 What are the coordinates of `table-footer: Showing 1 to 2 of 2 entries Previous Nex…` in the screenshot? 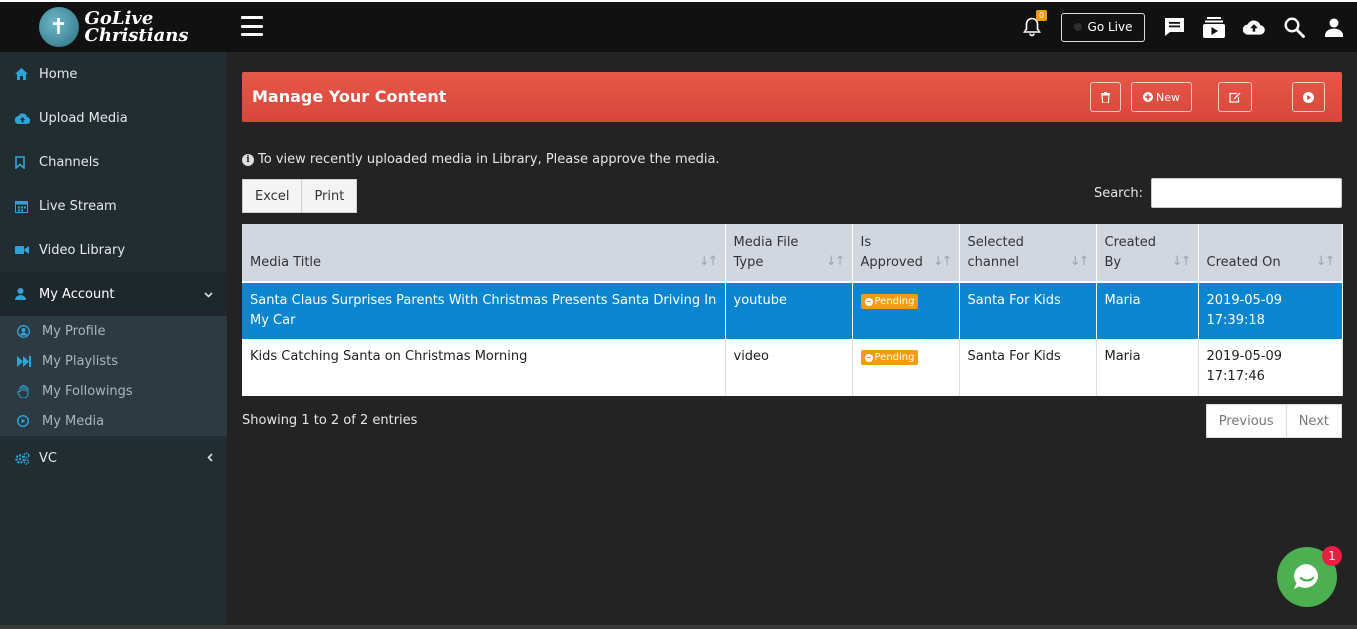 It's located at (792, 421).